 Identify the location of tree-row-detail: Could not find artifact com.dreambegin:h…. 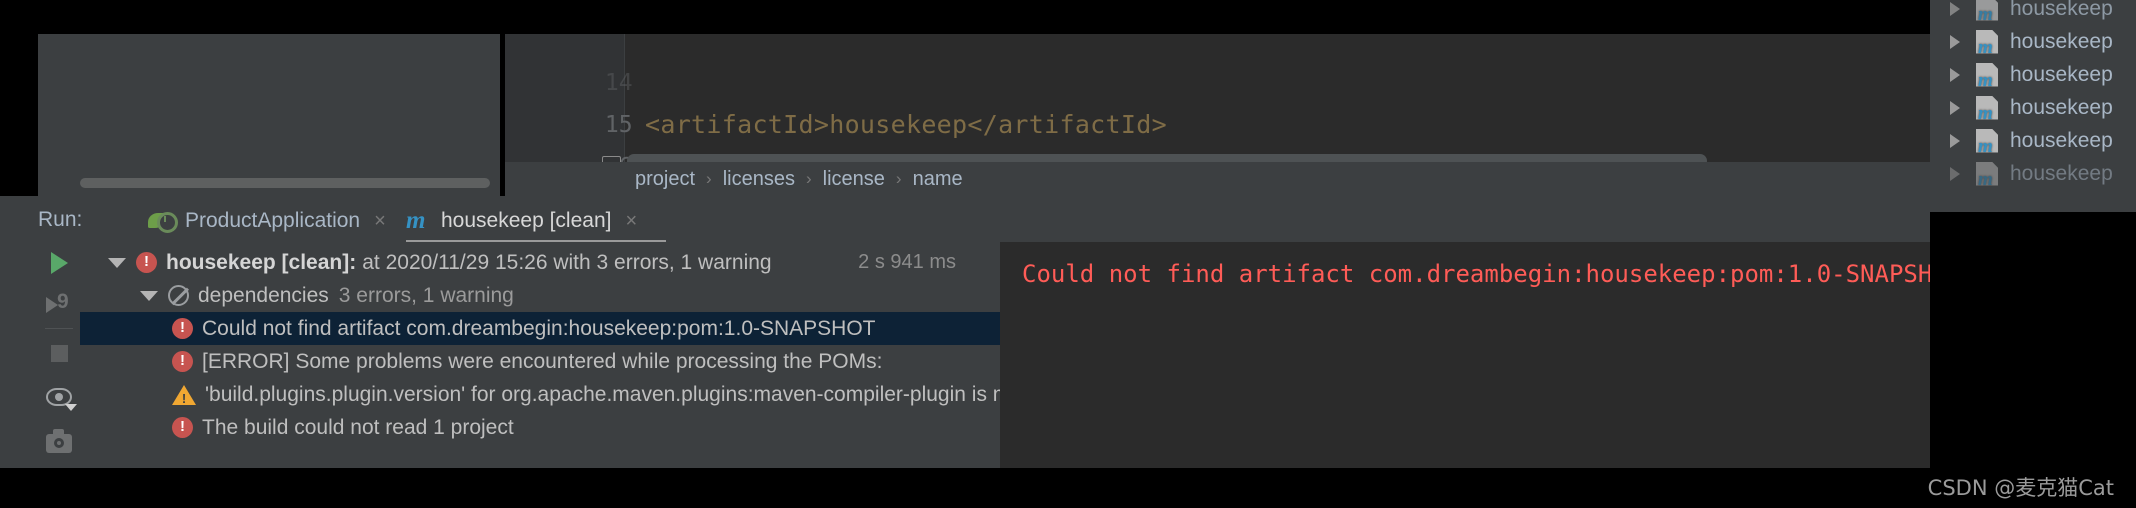
(539, 328).